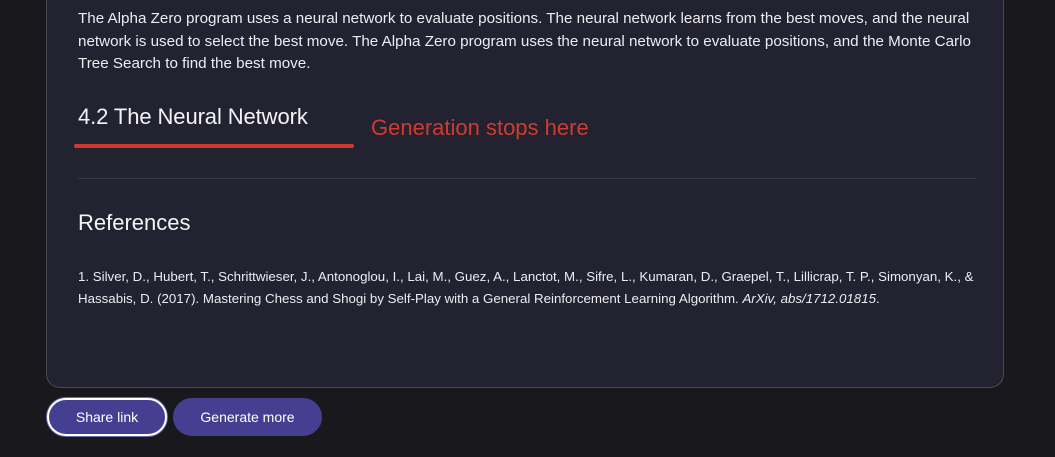 Image resolution: width=1055 pixels, height=457 pixels. I want to click on section-heading: 4.2 The Neural Network, so click(193, 116).